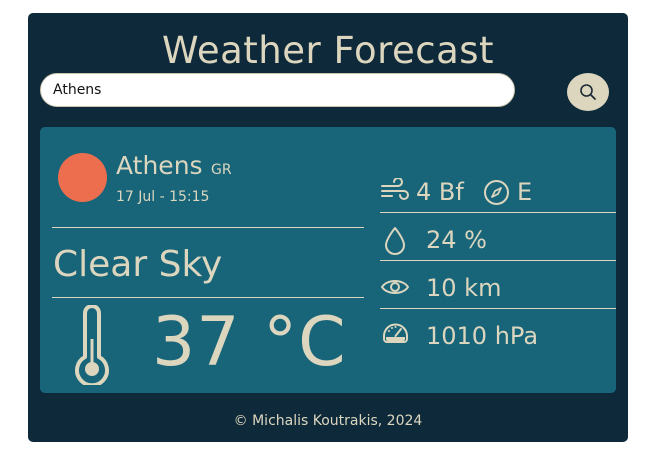 The width and height of the screenshot is (657, 457). Describe the element at coordinates (525, 192) in the screenshot. I see `wind-direction: E` at that location.